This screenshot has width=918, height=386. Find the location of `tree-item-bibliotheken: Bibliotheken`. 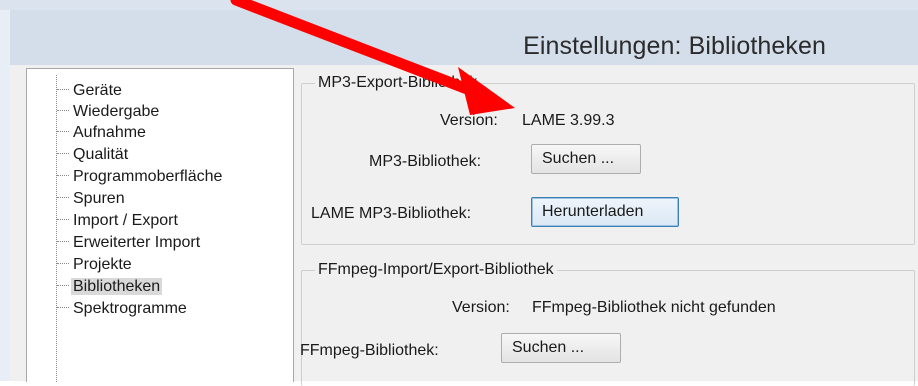

tree-item-bibliotheken: Bibliotheken is located at coordinates (110, 287).